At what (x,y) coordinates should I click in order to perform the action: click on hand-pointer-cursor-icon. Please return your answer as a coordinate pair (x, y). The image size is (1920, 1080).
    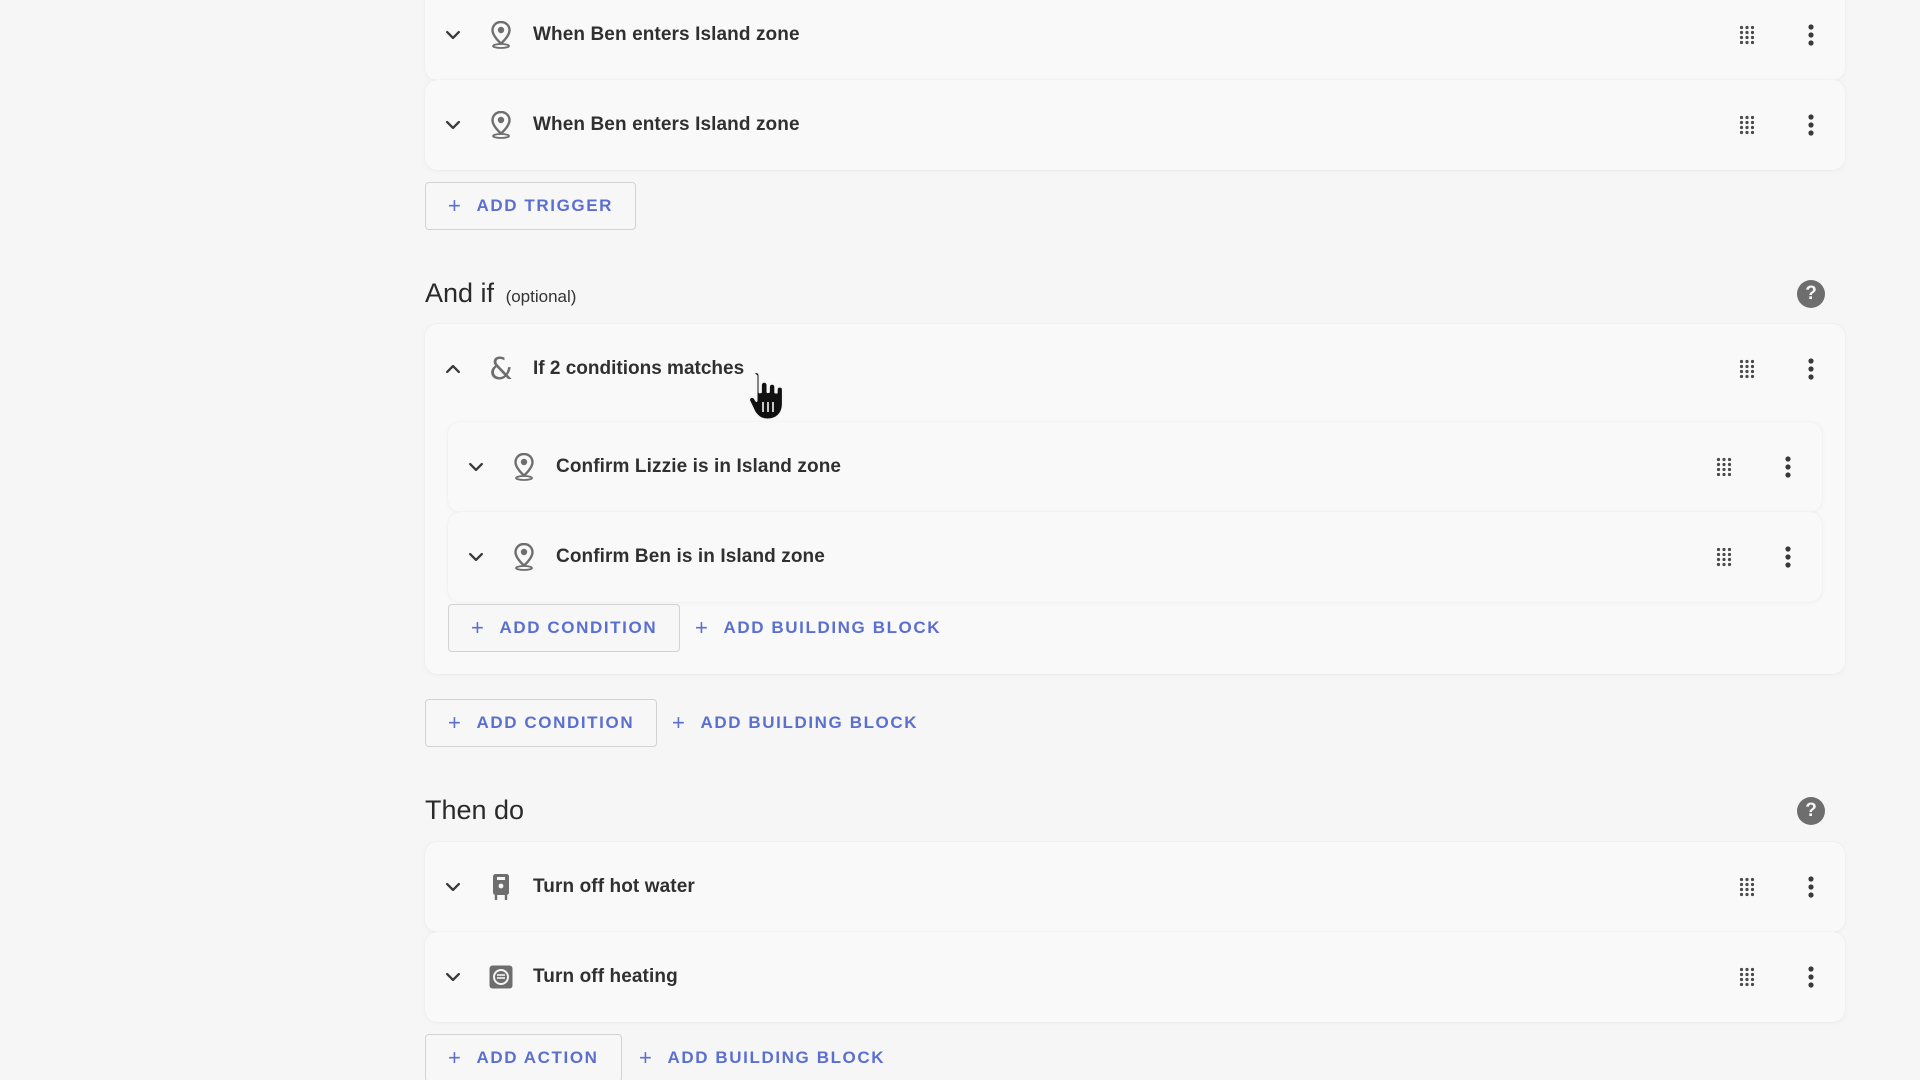
    Looking at the image, I should click on (766, 398).